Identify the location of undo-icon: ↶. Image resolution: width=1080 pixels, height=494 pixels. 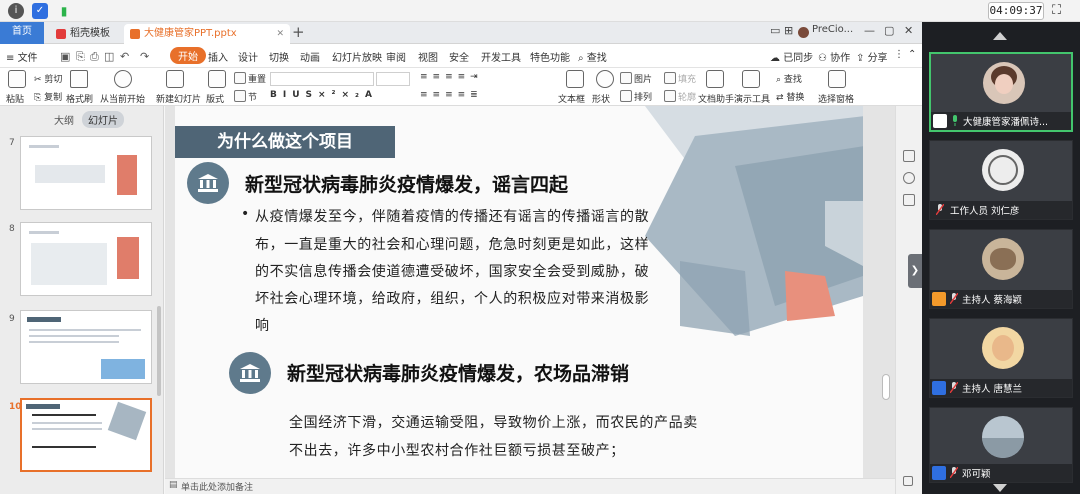
(124, 56).